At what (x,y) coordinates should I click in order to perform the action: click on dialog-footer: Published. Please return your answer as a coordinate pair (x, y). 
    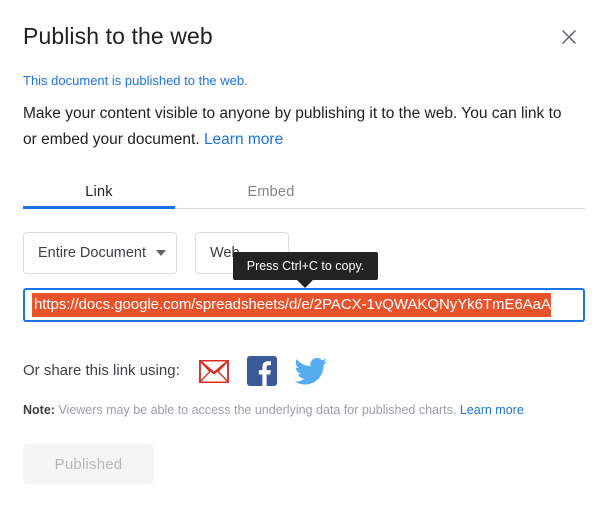
    Looking at the image, I should click on (88, 464).